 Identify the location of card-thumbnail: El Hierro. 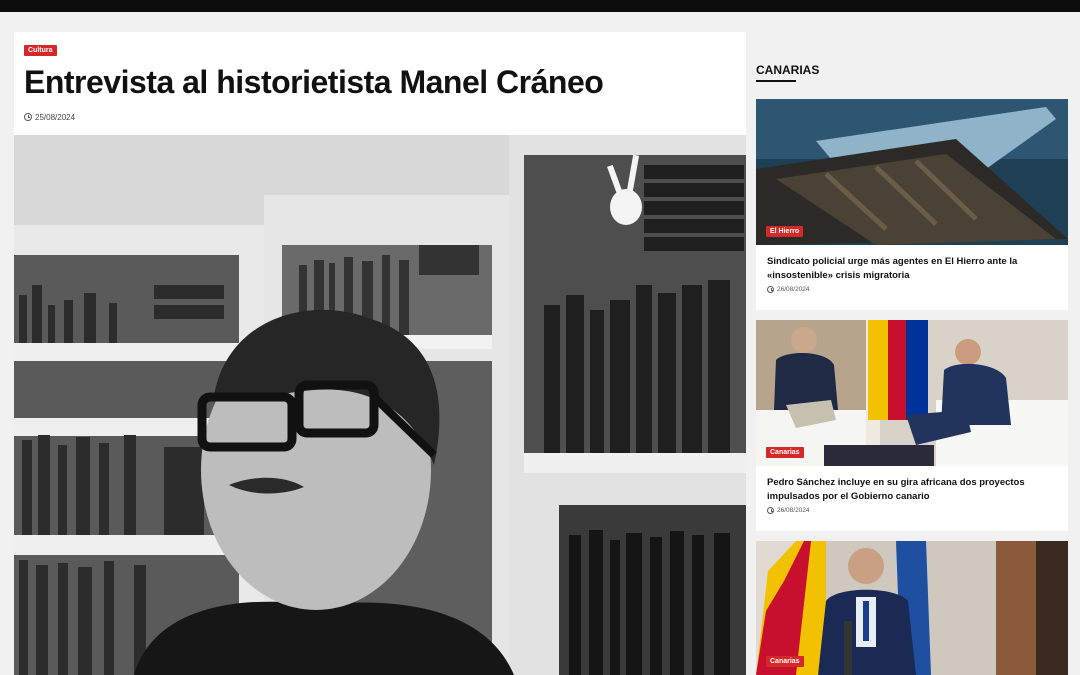
(912, 172).